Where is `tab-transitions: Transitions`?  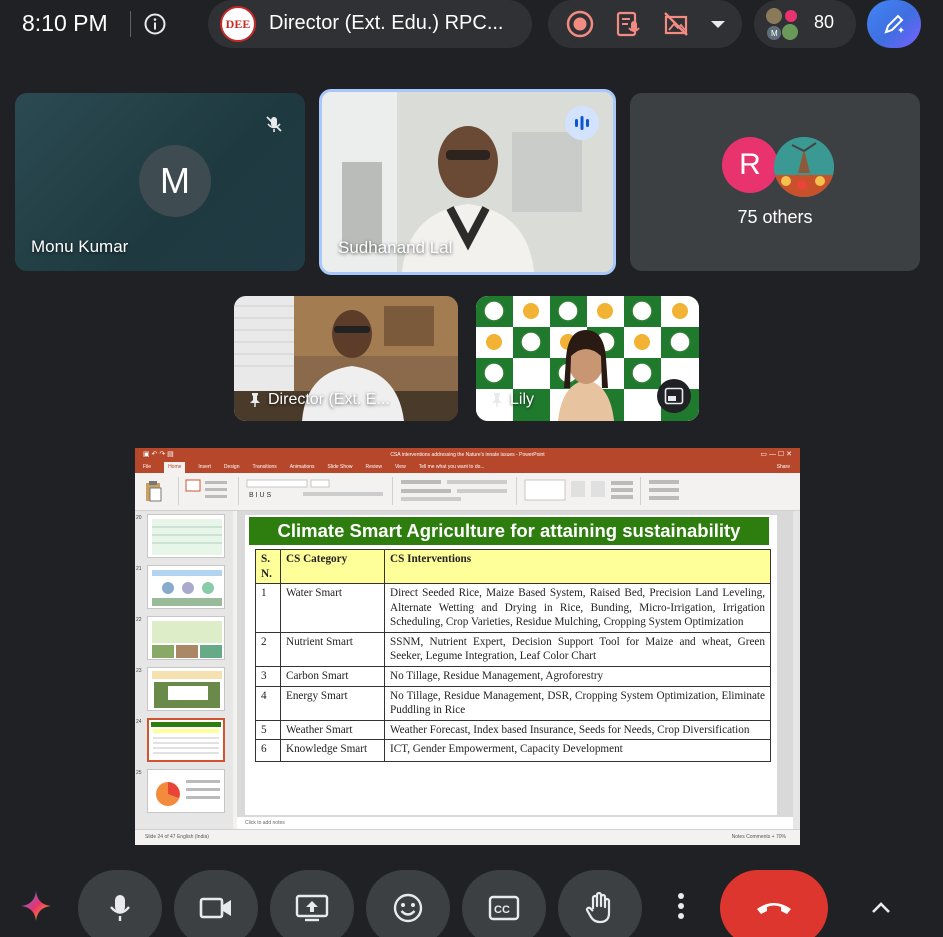
tab-transitions: Transitions is located at coordinates (265, 467).